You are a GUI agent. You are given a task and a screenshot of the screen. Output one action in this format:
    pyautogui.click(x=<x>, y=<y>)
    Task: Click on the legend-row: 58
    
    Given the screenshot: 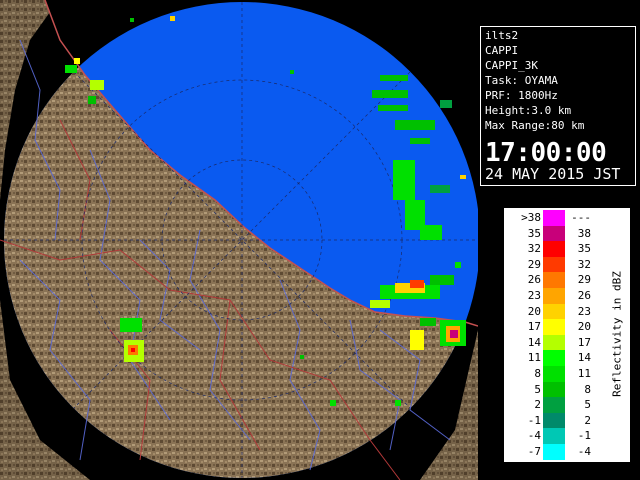 What is the action you would take?
    pyautogui.click(x=555, y=389)
    